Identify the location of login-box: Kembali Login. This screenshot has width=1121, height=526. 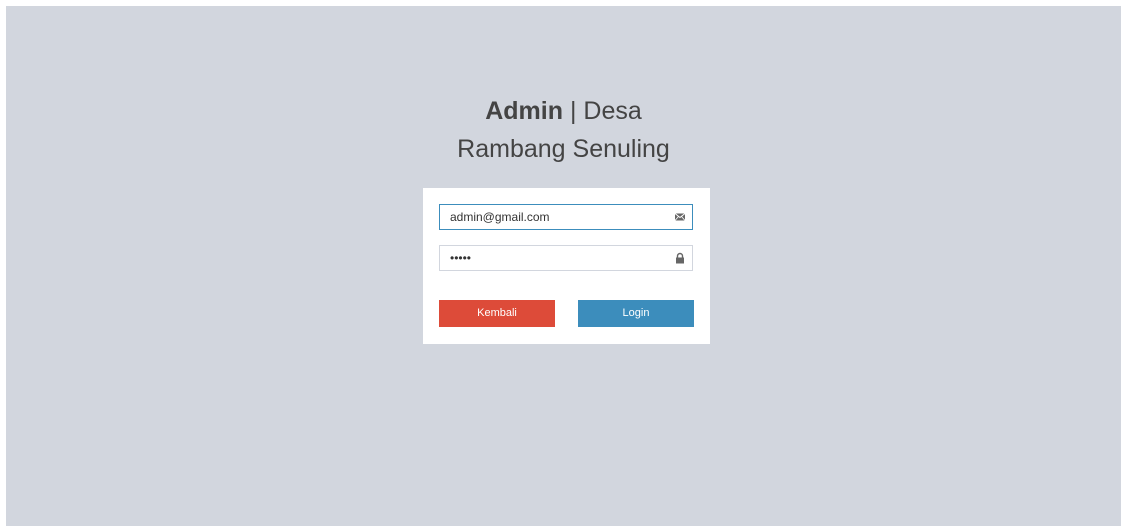
(566, 266).